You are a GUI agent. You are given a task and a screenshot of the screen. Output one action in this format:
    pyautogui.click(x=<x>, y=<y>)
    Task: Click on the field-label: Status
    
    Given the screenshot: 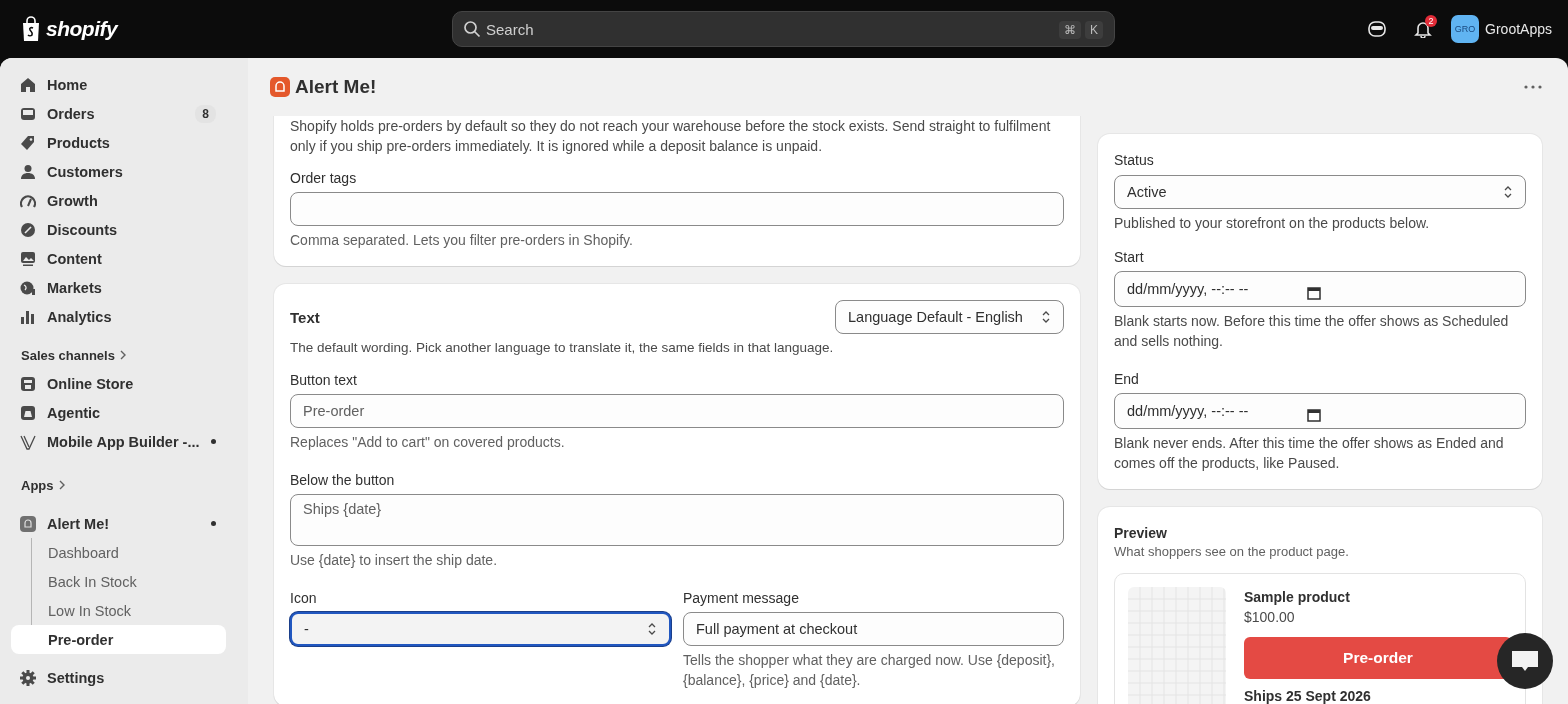 What is the action you would take?
    pyautogui.click(x=1134, y=160)
    